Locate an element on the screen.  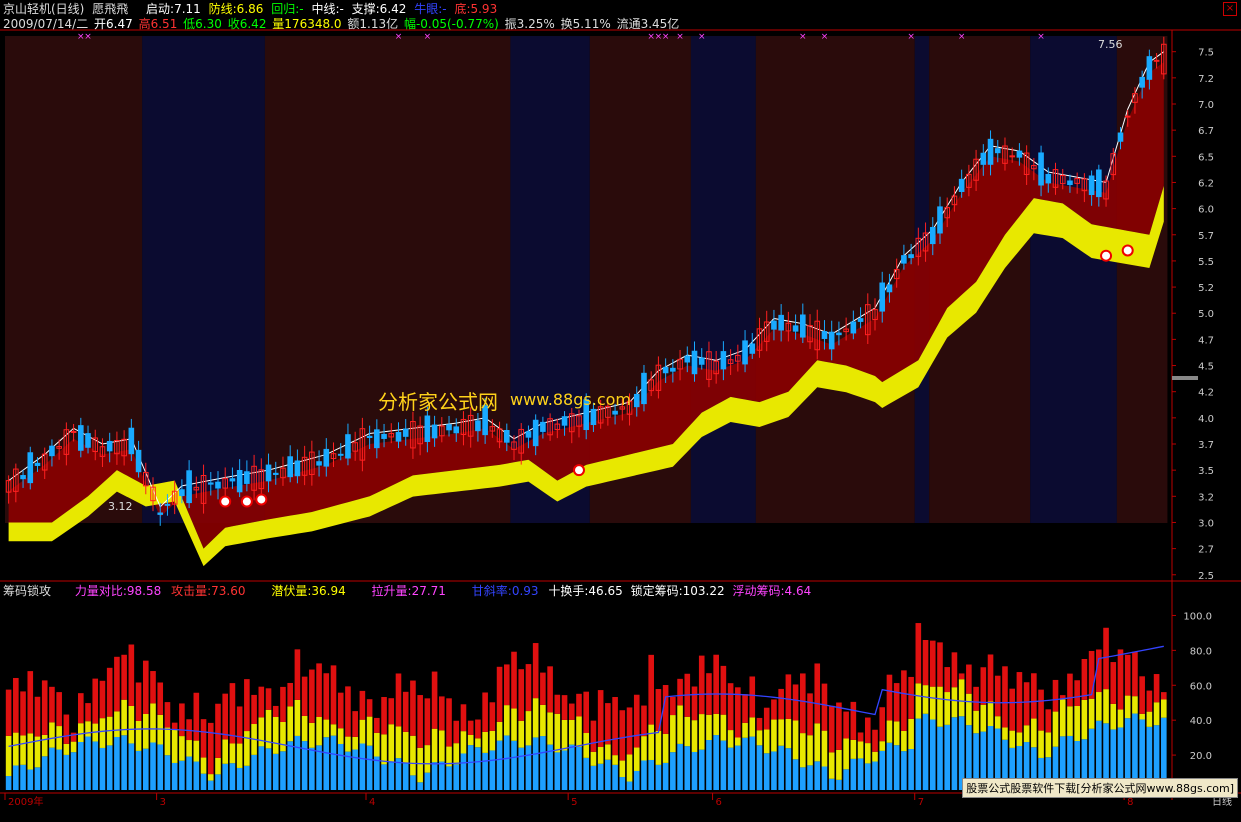
peak-label: 7.56 is located at coordinates (1110, 44).